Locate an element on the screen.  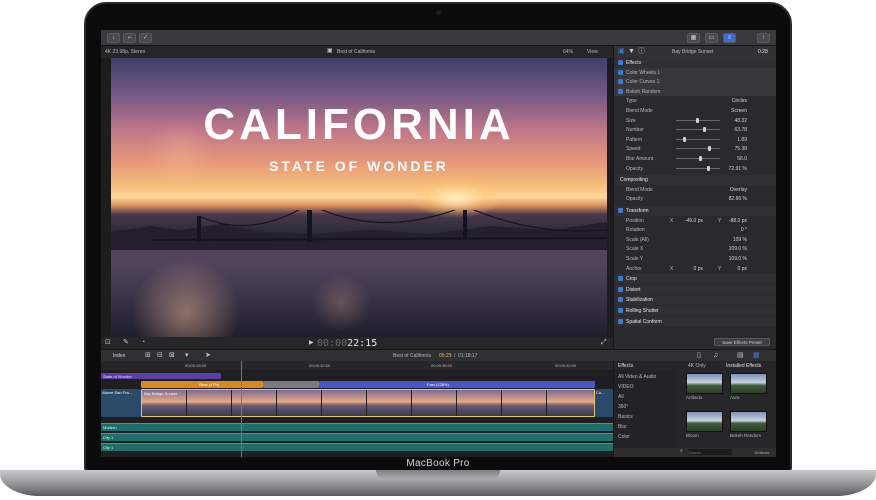
section-transform: Transform is located at coordinates (695, 211).